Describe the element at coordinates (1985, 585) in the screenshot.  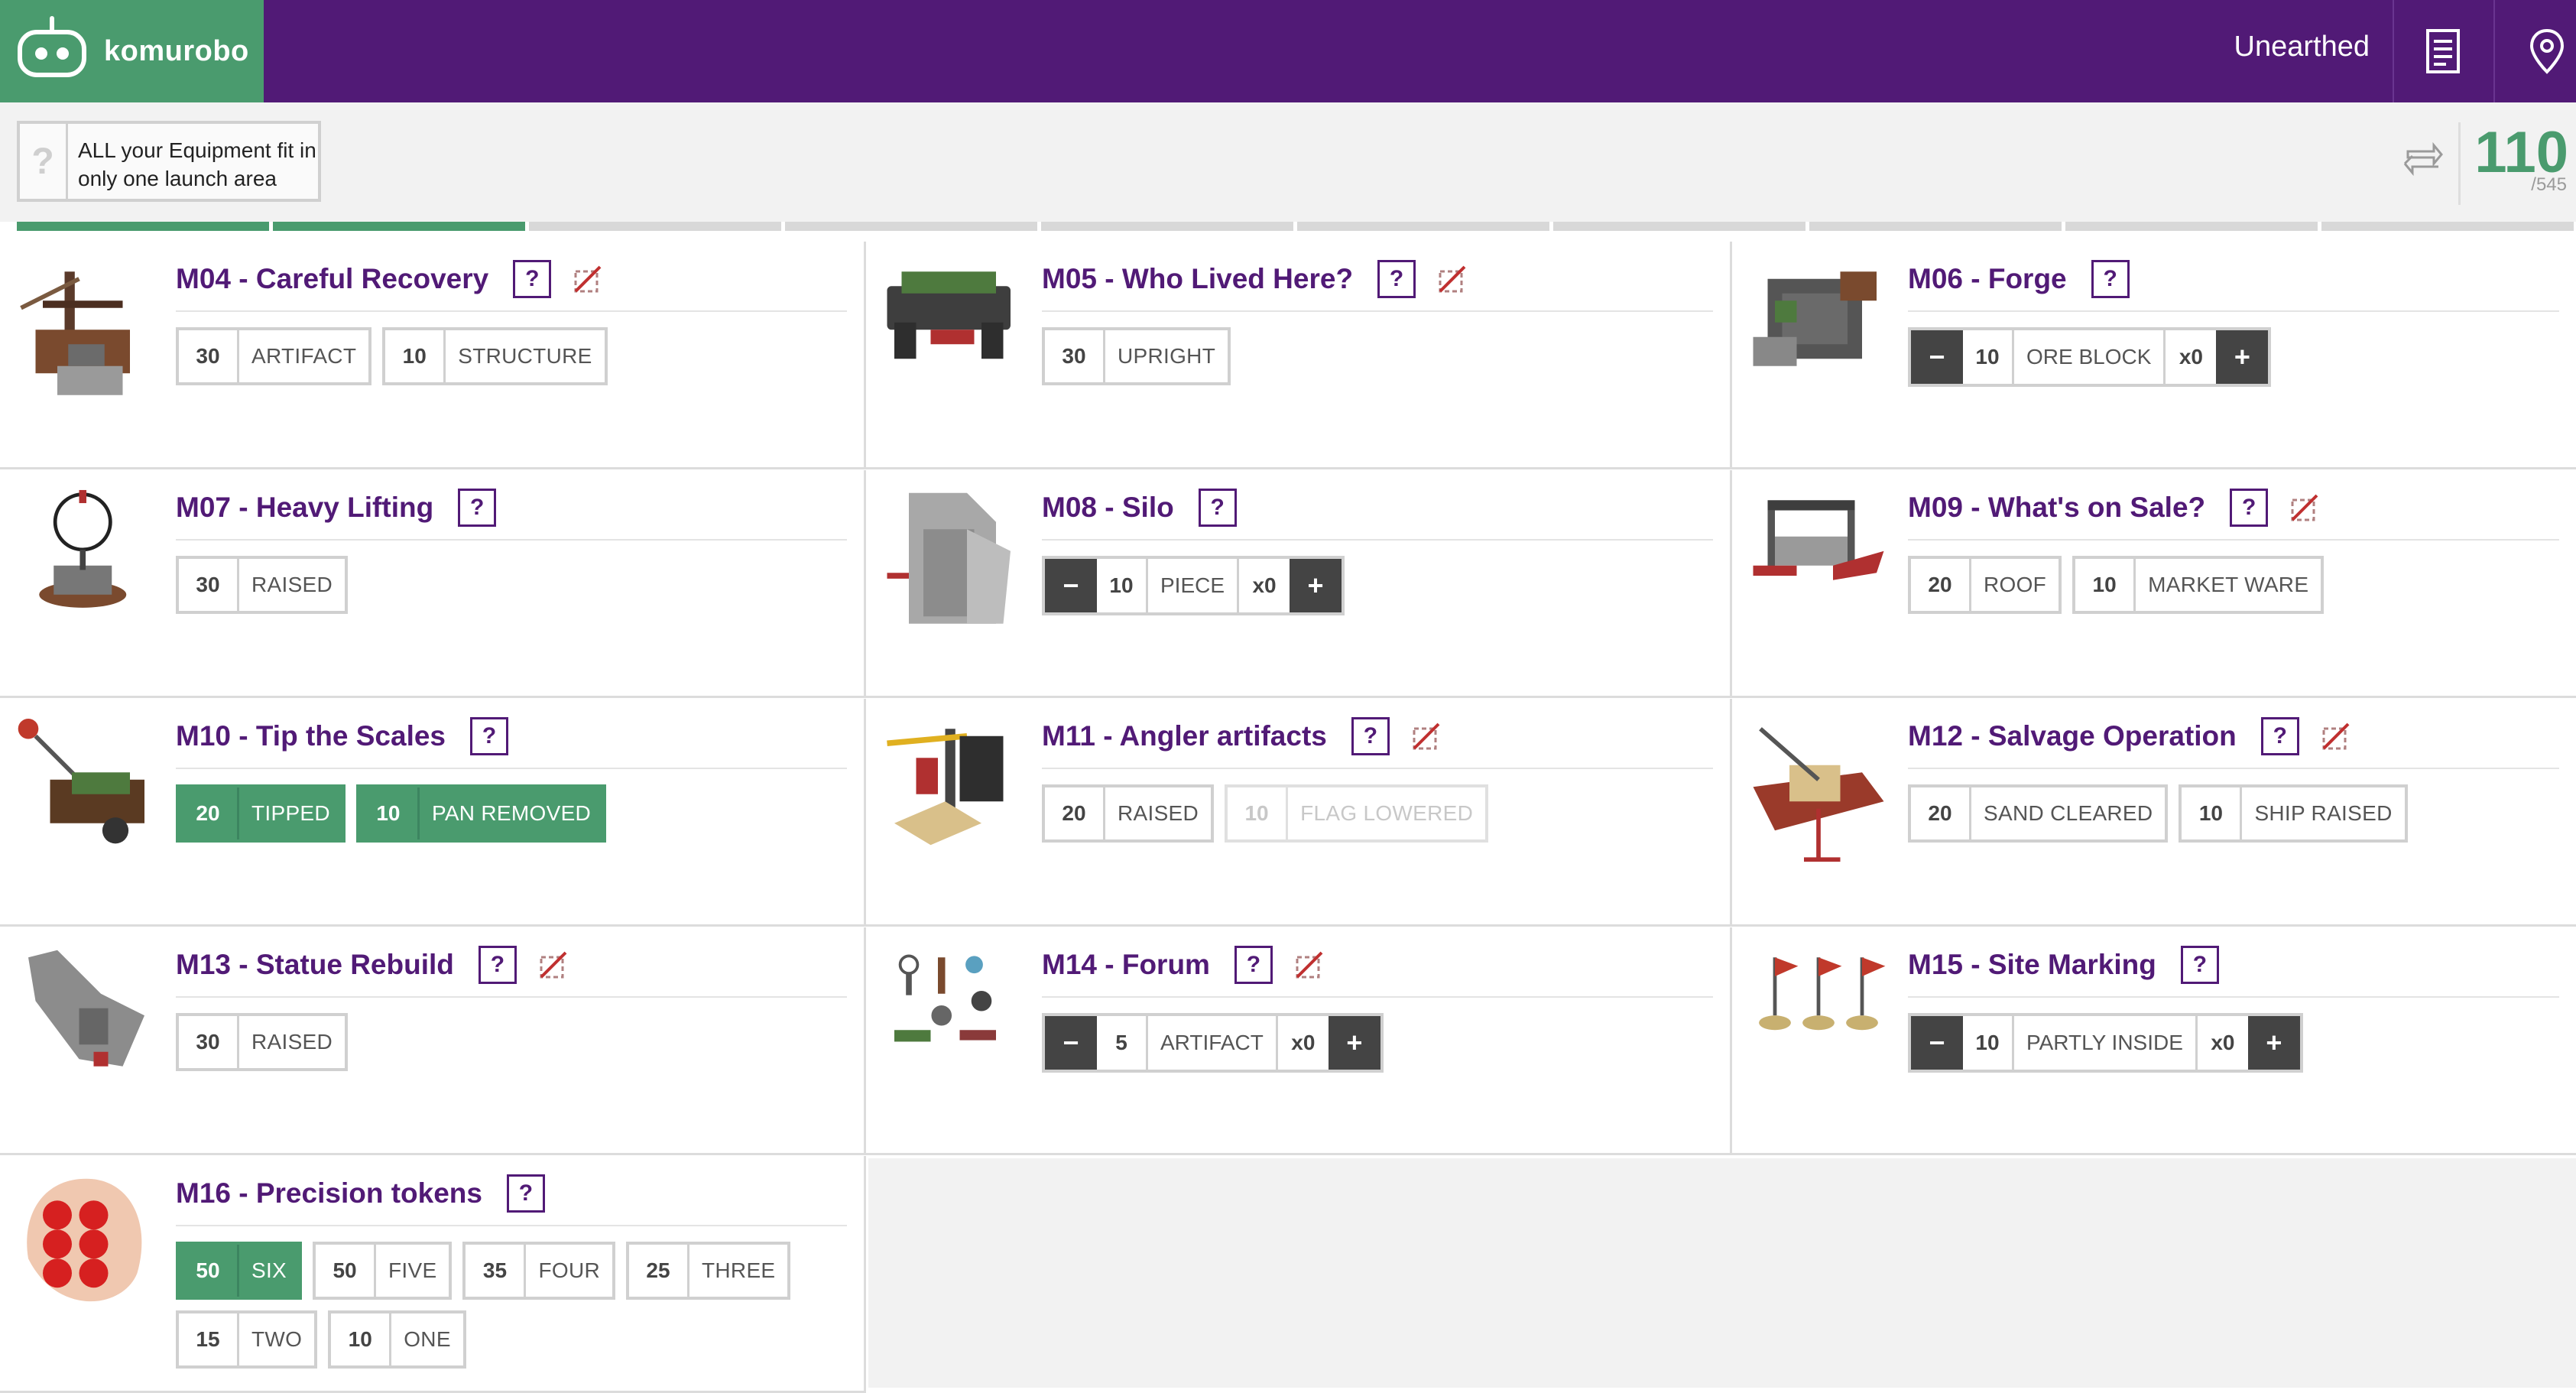
I see `score-toggle-roof: 20 ROOF` at that location.